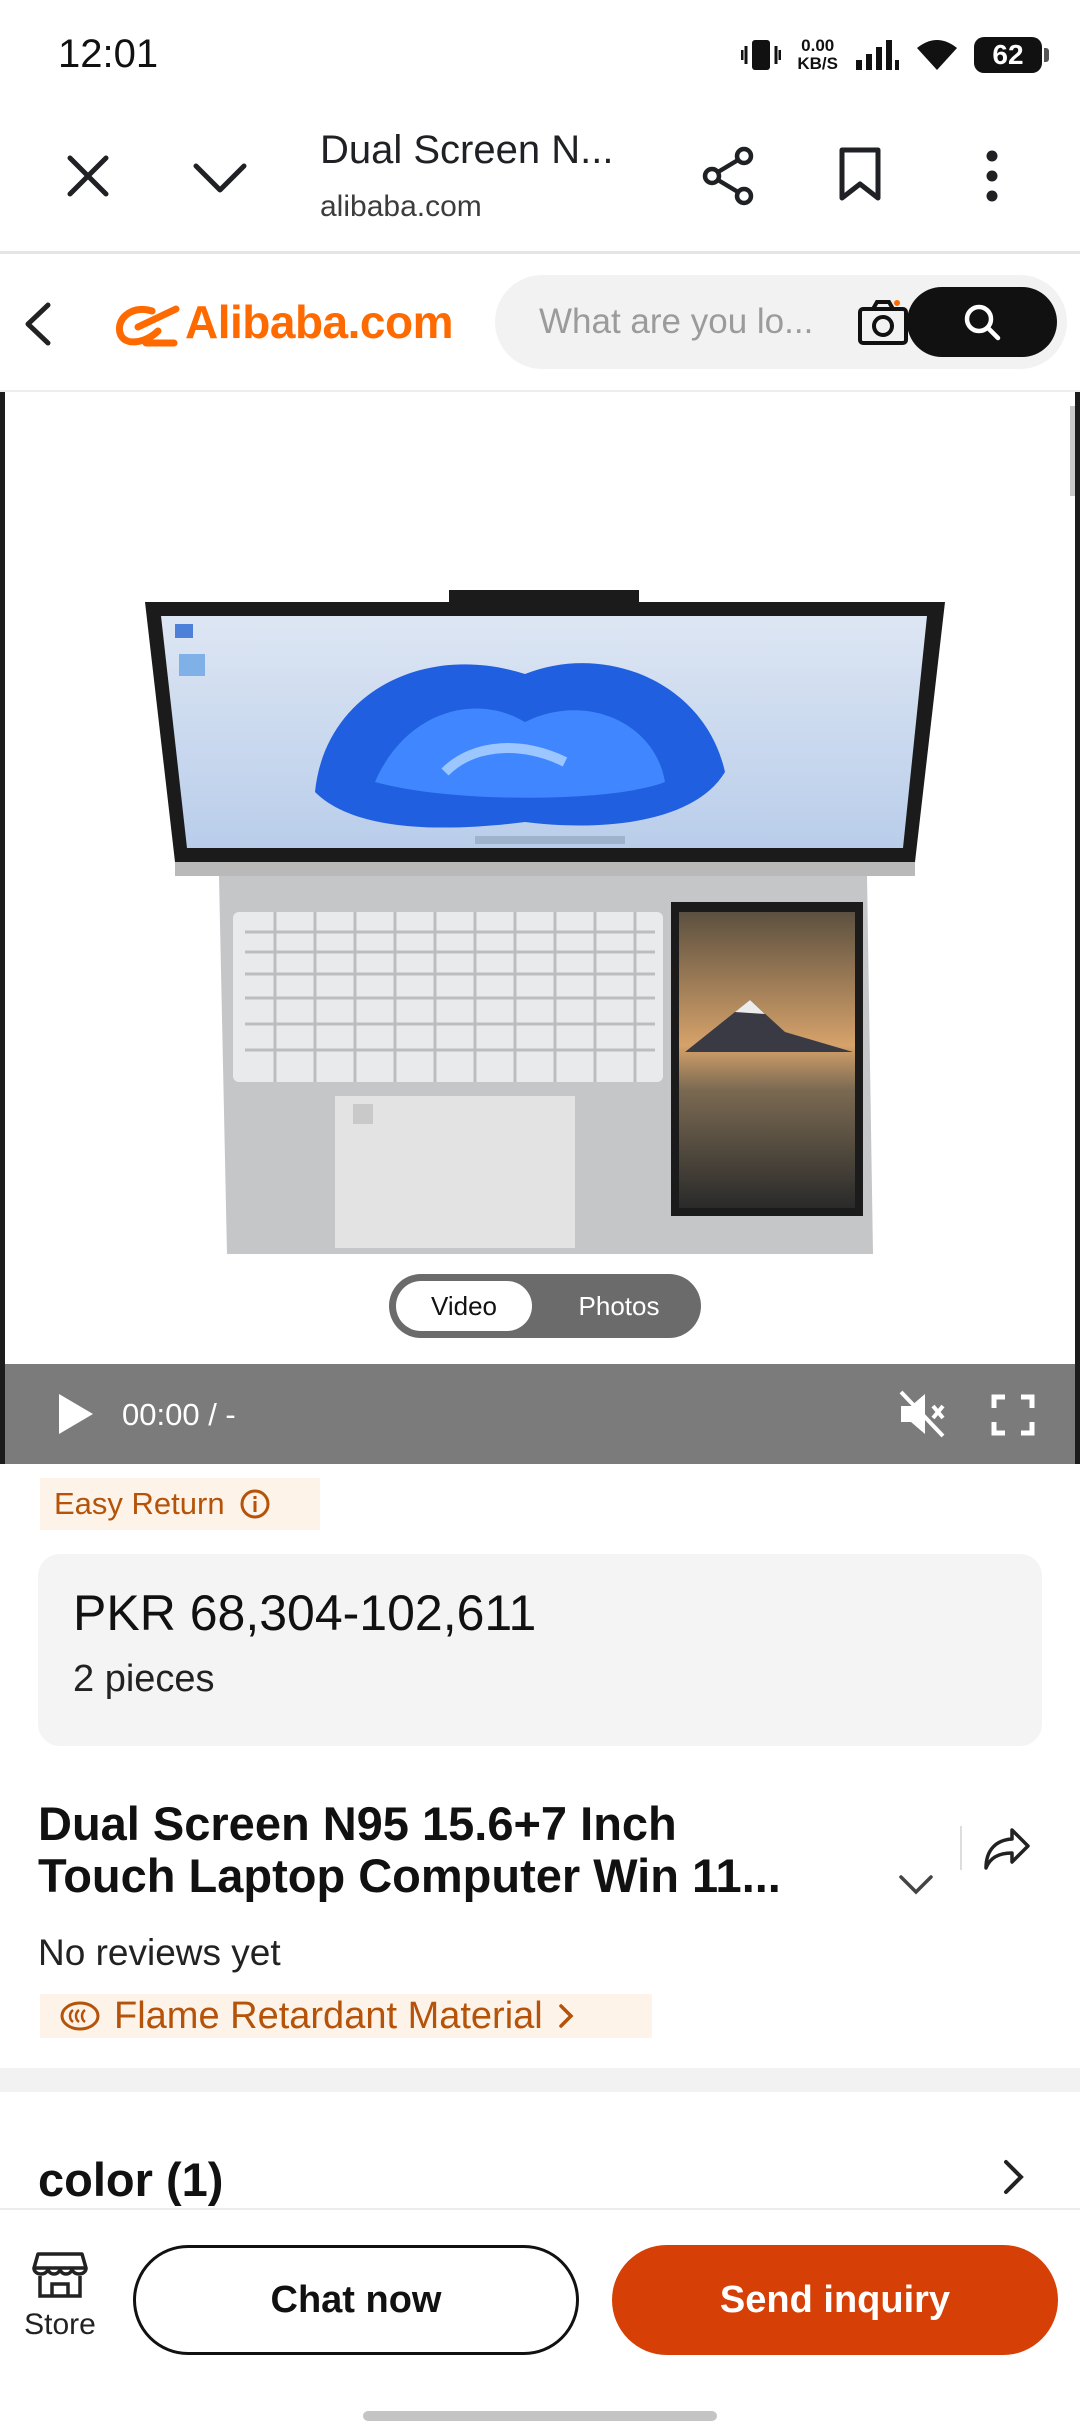 This screenshot has height=2436, width=1080. What do you see at coordinates (540, 1414) in the screenshot?
I see `video-controls: 00:00 / -` at bounding box center [540, 1414].